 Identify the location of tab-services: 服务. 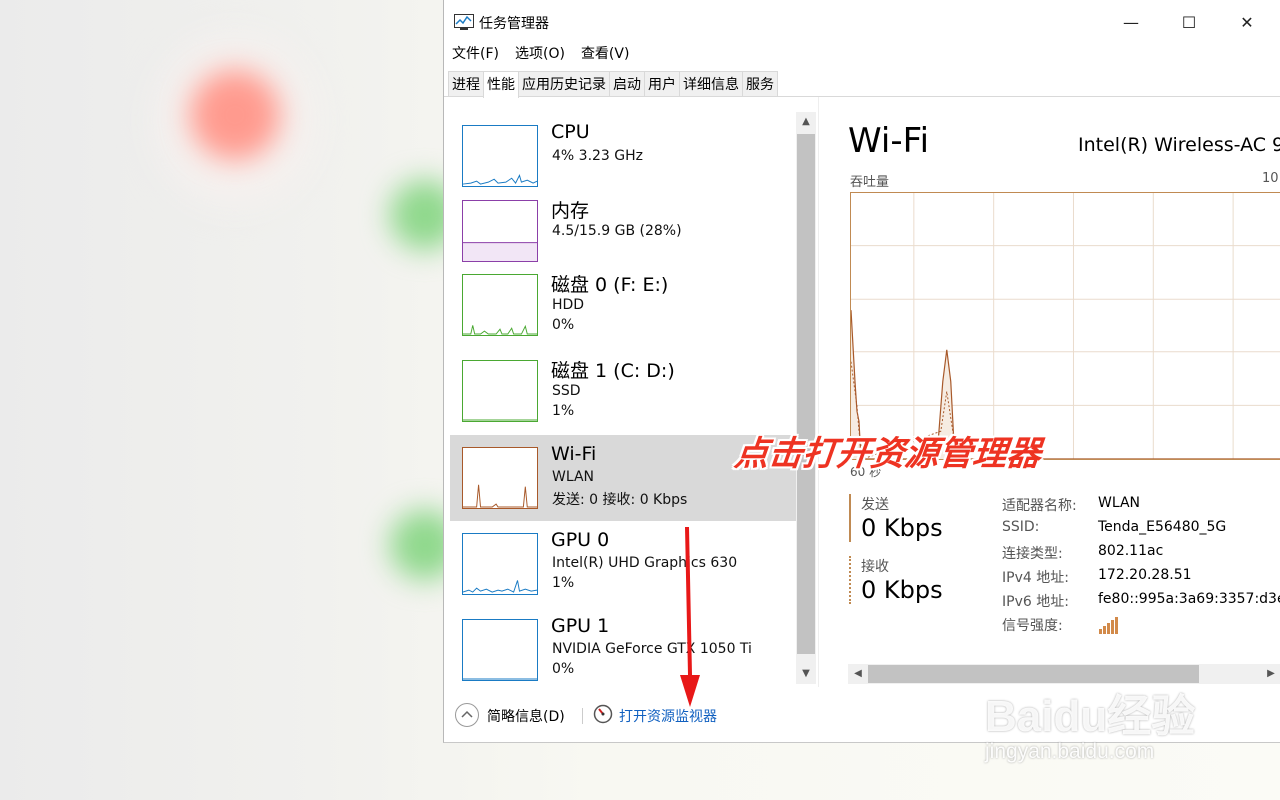
(760, 84).